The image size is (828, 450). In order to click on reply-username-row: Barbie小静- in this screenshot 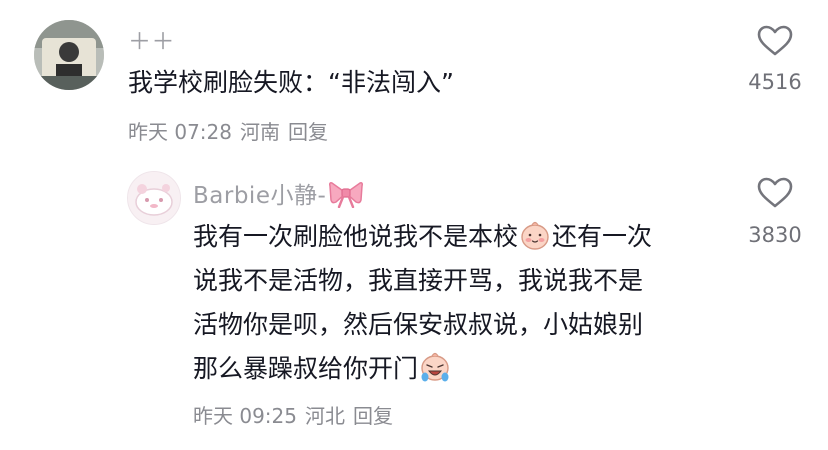, I will do `click(278, 193)`.